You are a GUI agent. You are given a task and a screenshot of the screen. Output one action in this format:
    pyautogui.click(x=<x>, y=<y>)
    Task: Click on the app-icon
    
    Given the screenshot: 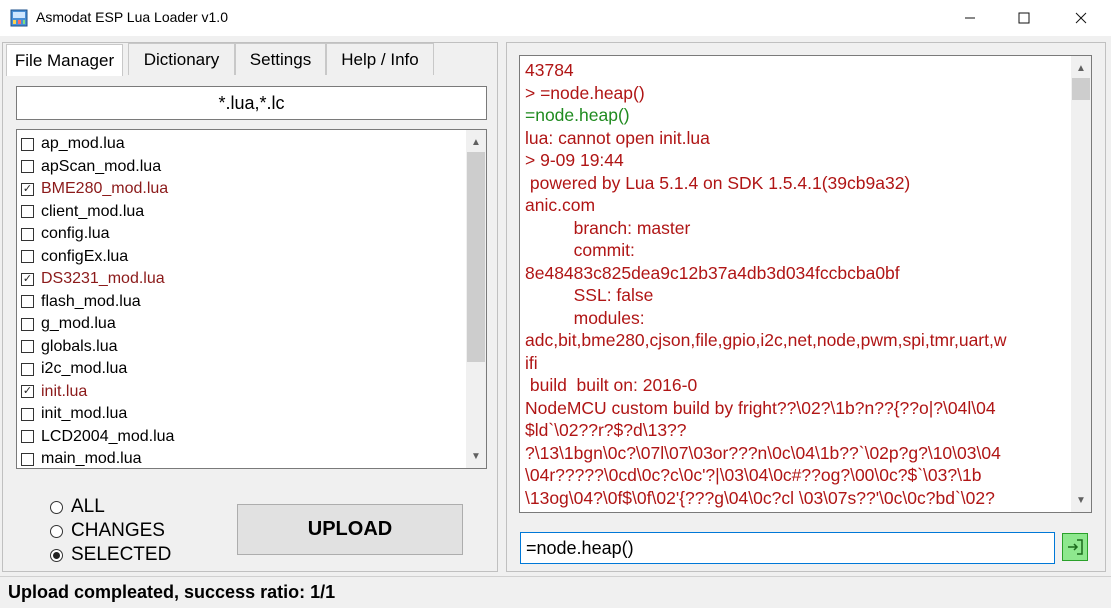 What is the action you would take?
    pyautogui.click(x=19, y=18)
    